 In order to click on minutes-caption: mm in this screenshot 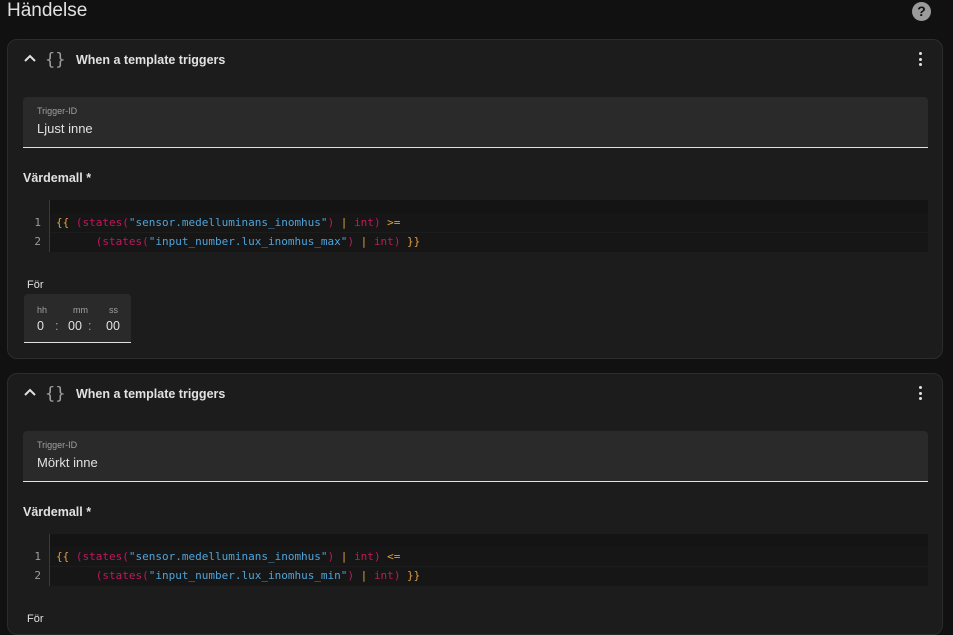, I will do `click(80, 310)`.